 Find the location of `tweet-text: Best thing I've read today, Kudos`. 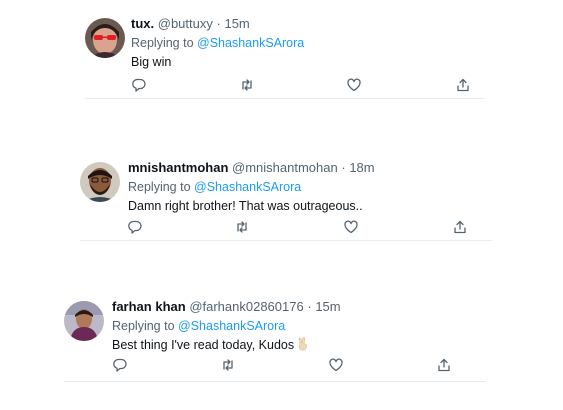

tweet-text: Best thing I've read today, Kudos is located at coordinates (203, 345).